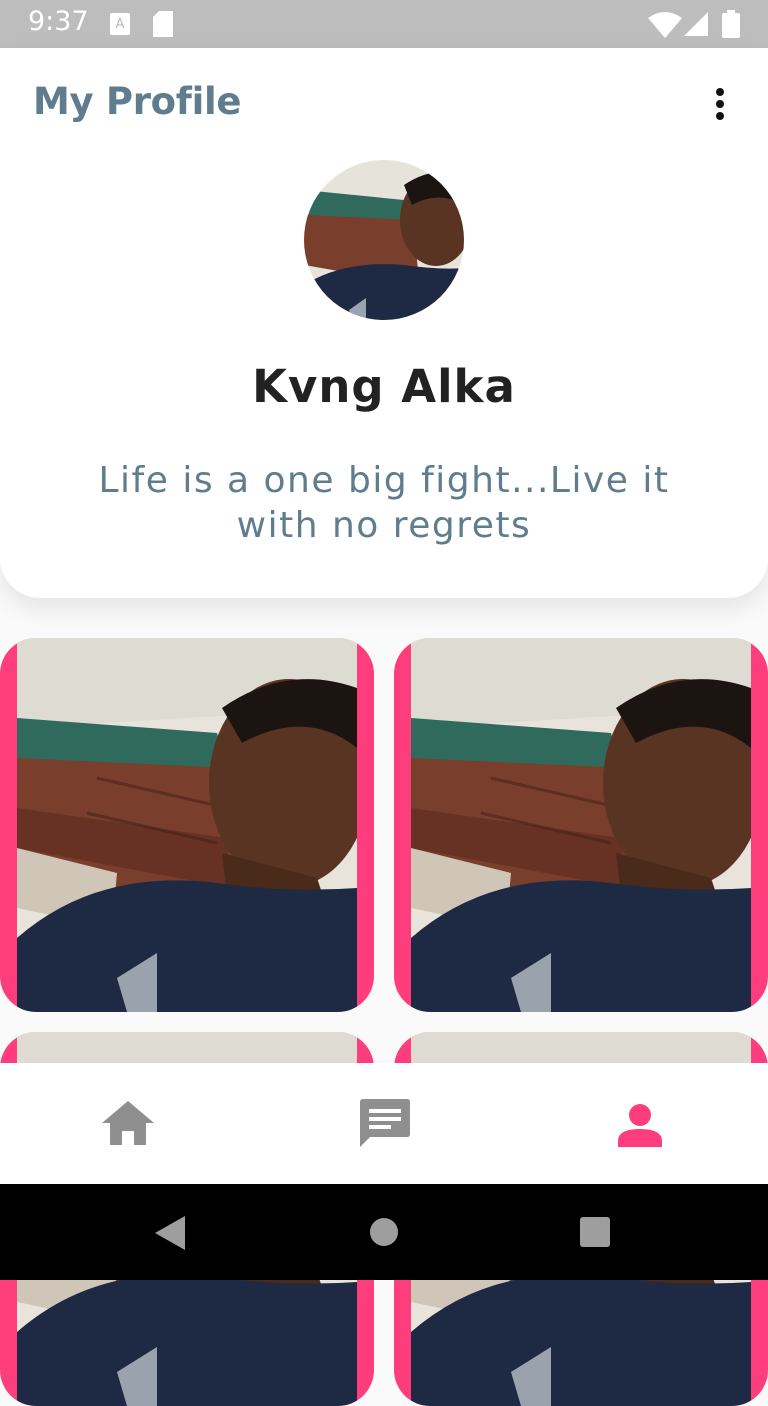 Image resolution: width=768 pixels, height=1406 pixels. Describe the element at coordinates (163, 24) in the screenshot. I see `sd-card-icon` at that location.